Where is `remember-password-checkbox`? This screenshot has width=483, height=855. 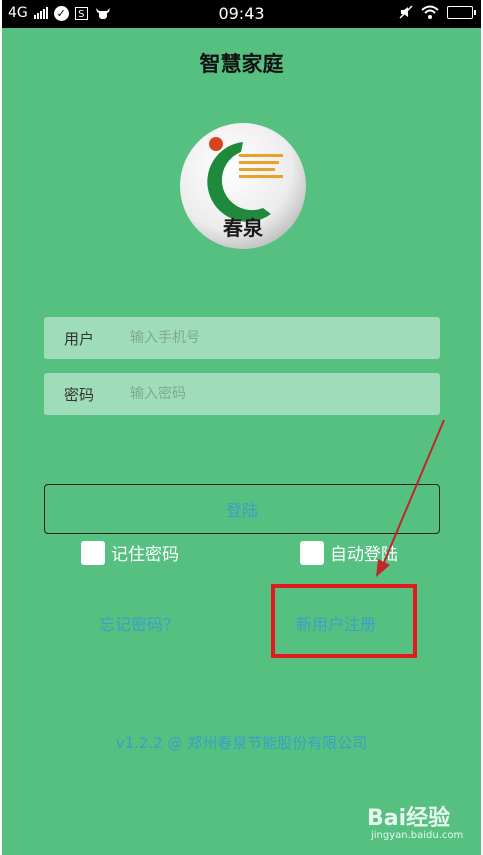 remember-password-checkbox is located at coordinates (93, 552).